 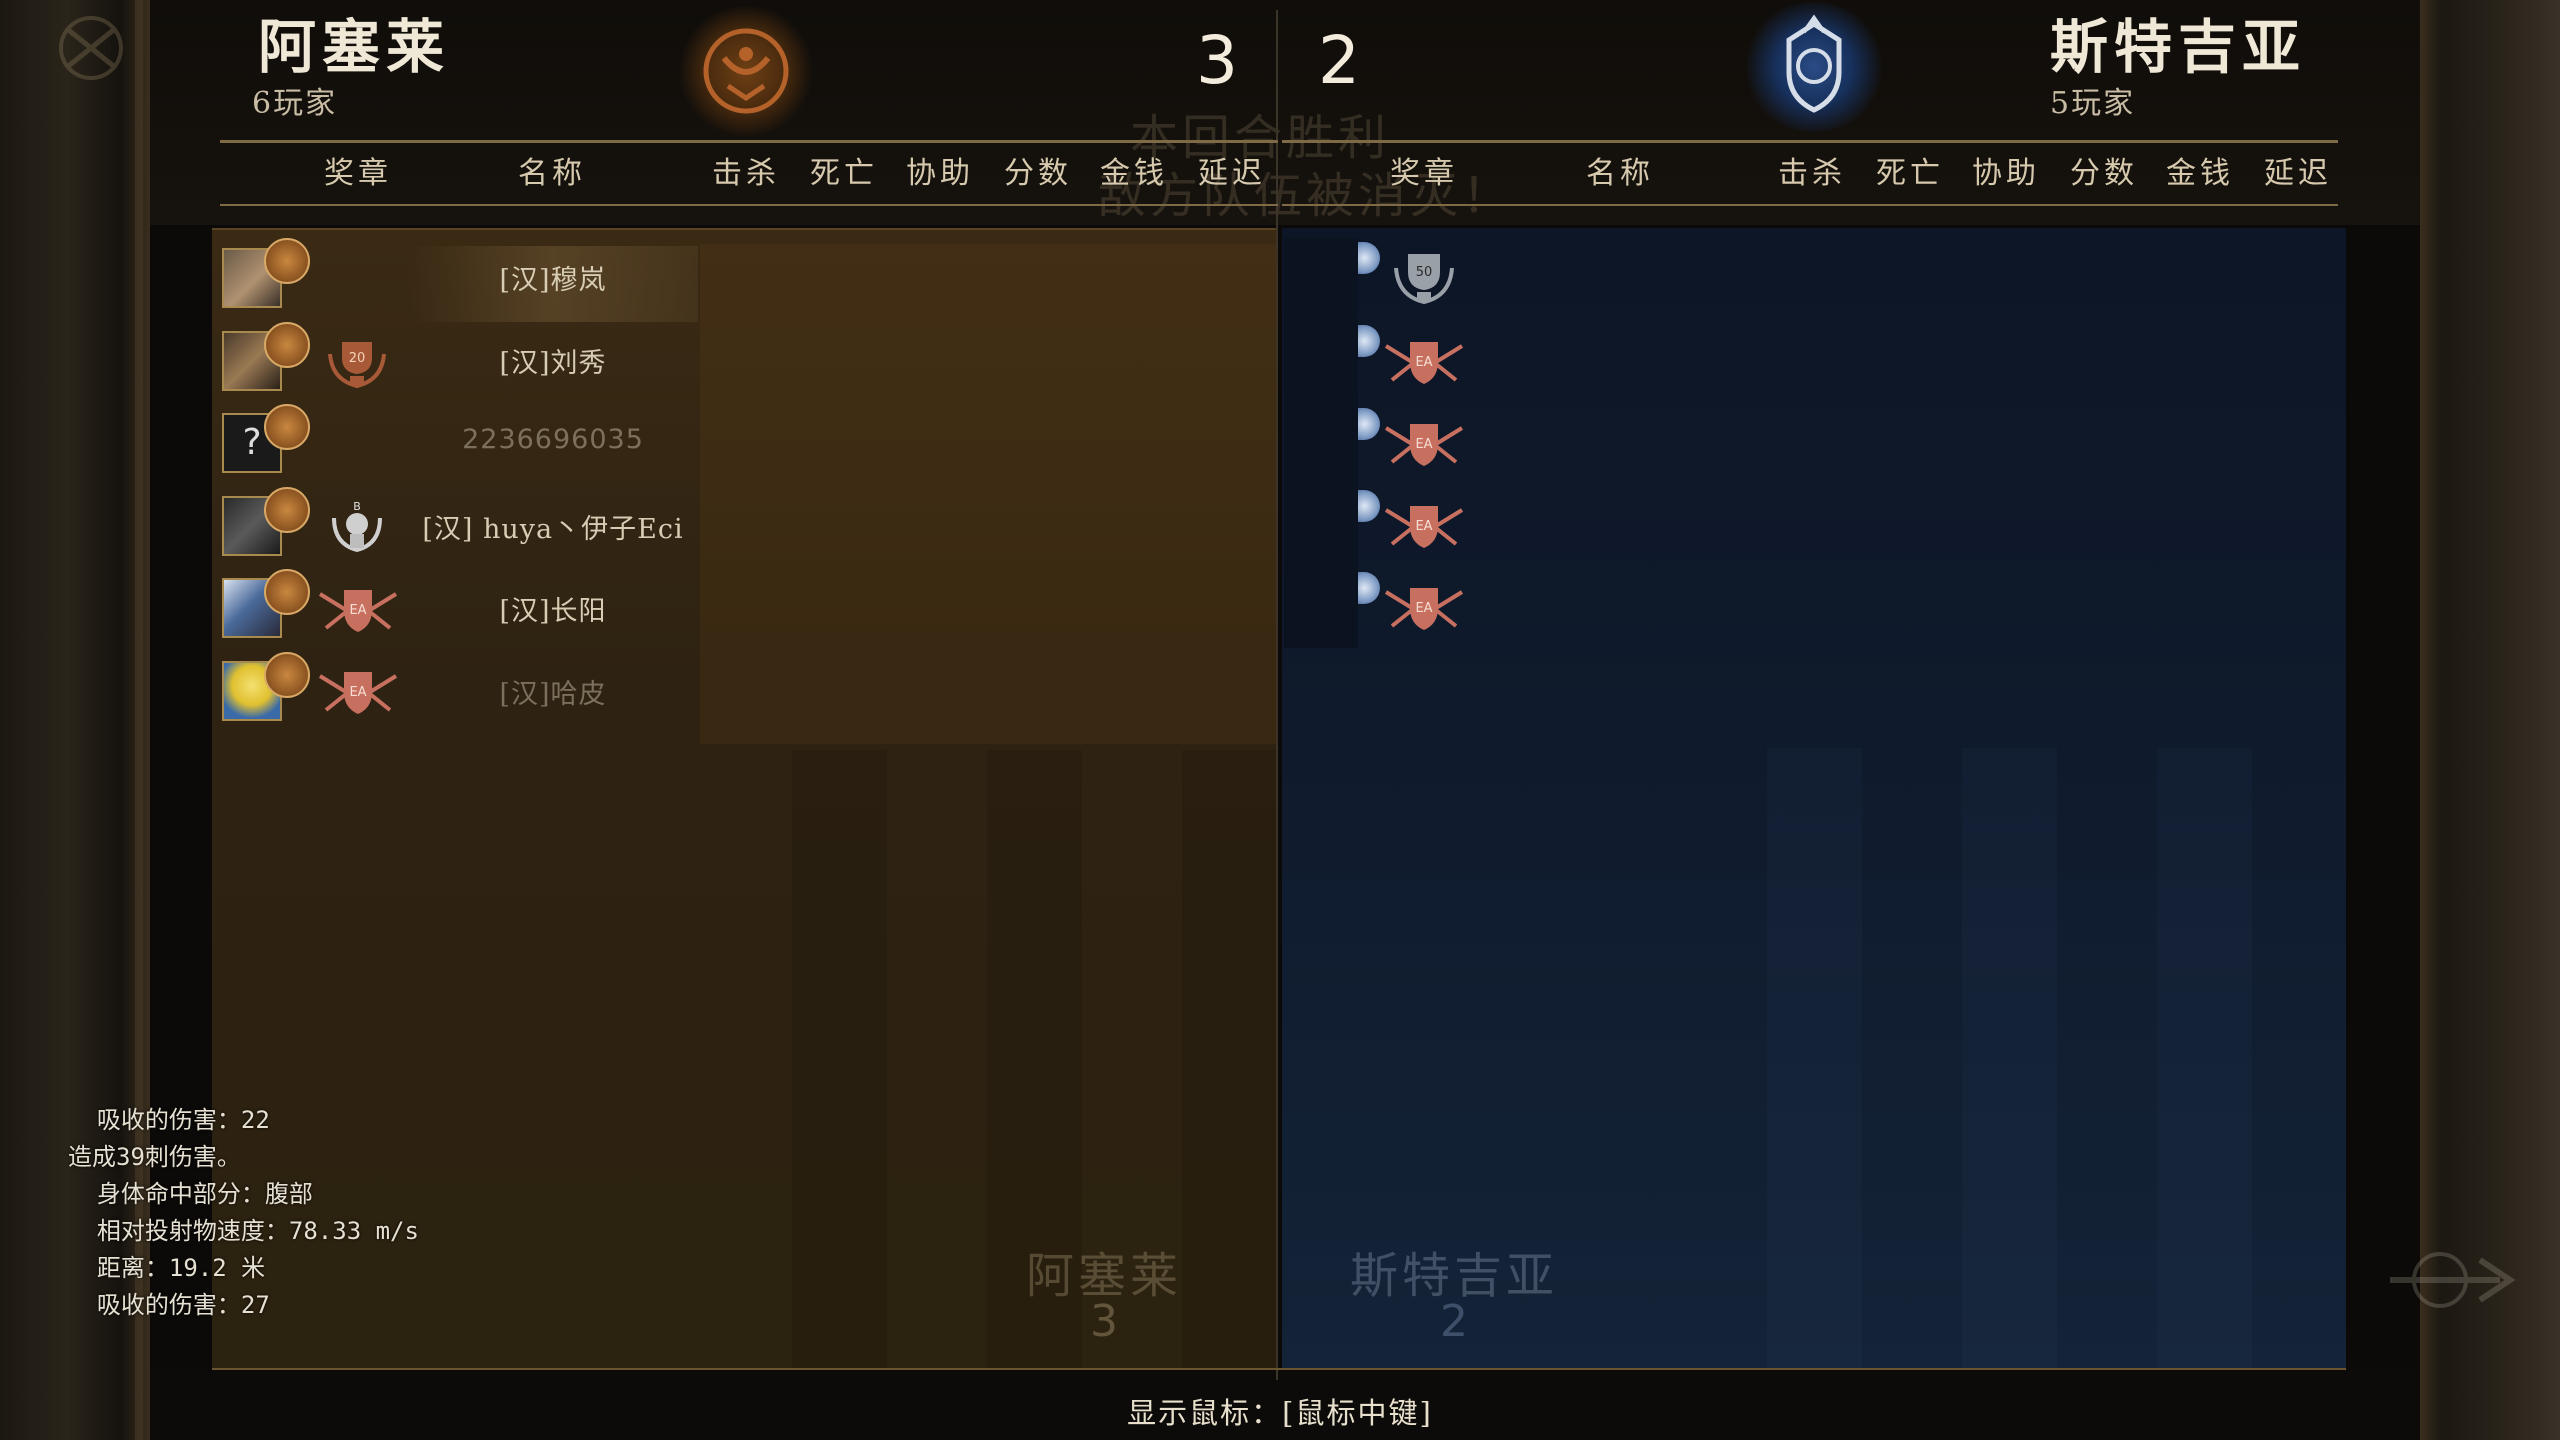 I want to click on player-name: [汉]刘秀, so click(x=553, y=360).